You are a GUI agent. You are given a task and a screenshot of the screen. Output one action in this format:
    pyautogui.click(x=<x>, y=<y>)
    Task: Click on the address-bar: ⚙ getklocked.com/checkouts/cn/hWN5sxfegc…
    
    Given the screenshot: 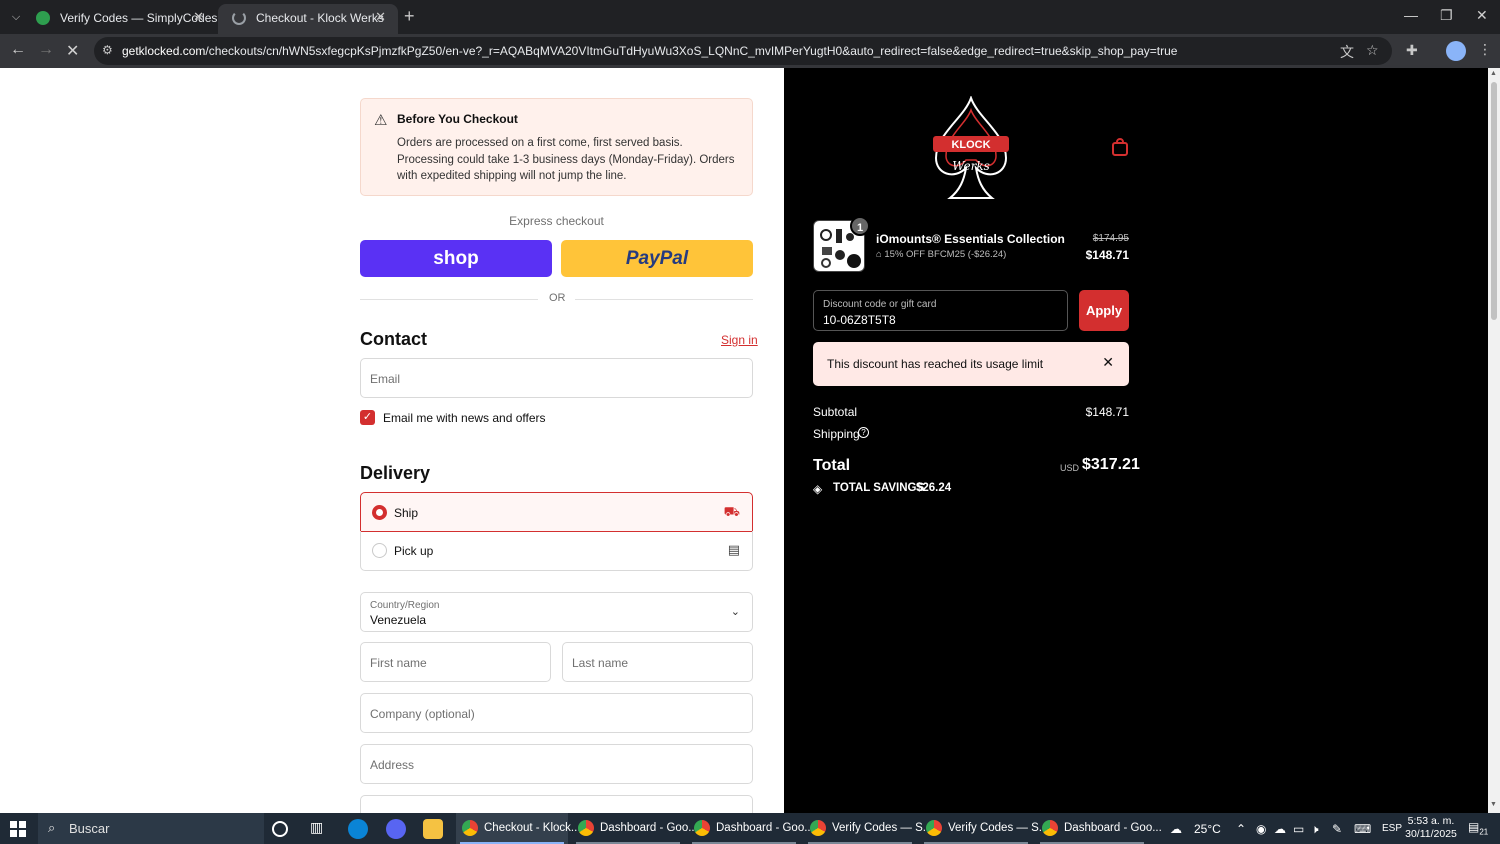 What is the action you would take?
    pyautogui.click(x=743, y=51)
    